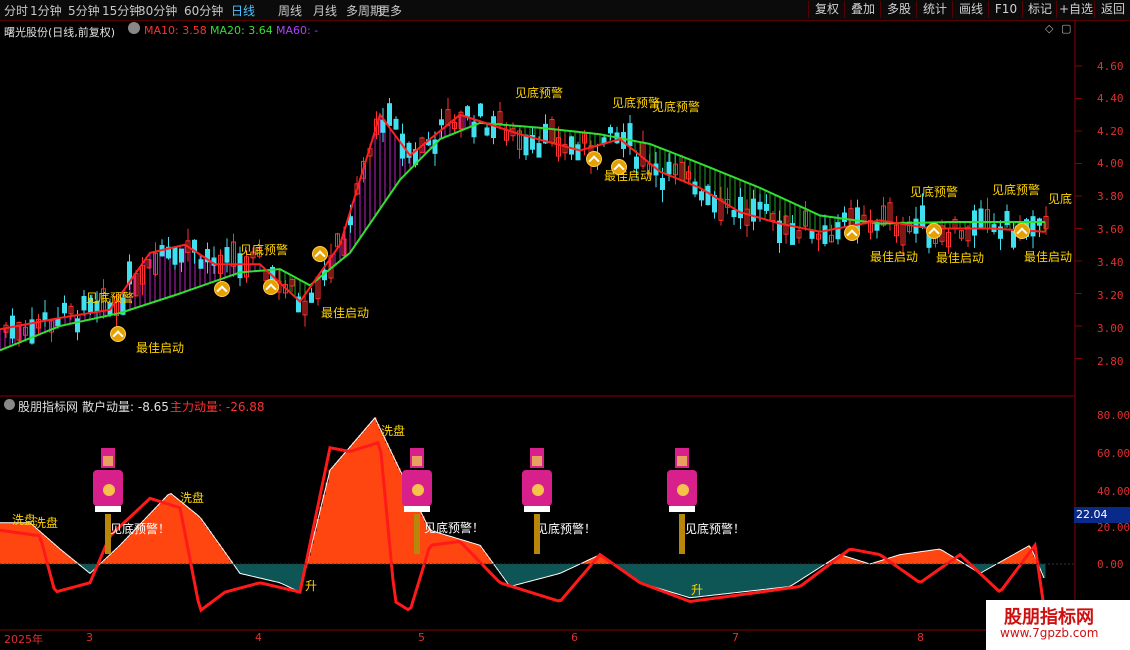 This screenshot has width=1130, height=650. What do you see at coordinates (1110, 328) in the screenshot?
I see `y-tick: 3.00` at bounding box center [1110, 328].